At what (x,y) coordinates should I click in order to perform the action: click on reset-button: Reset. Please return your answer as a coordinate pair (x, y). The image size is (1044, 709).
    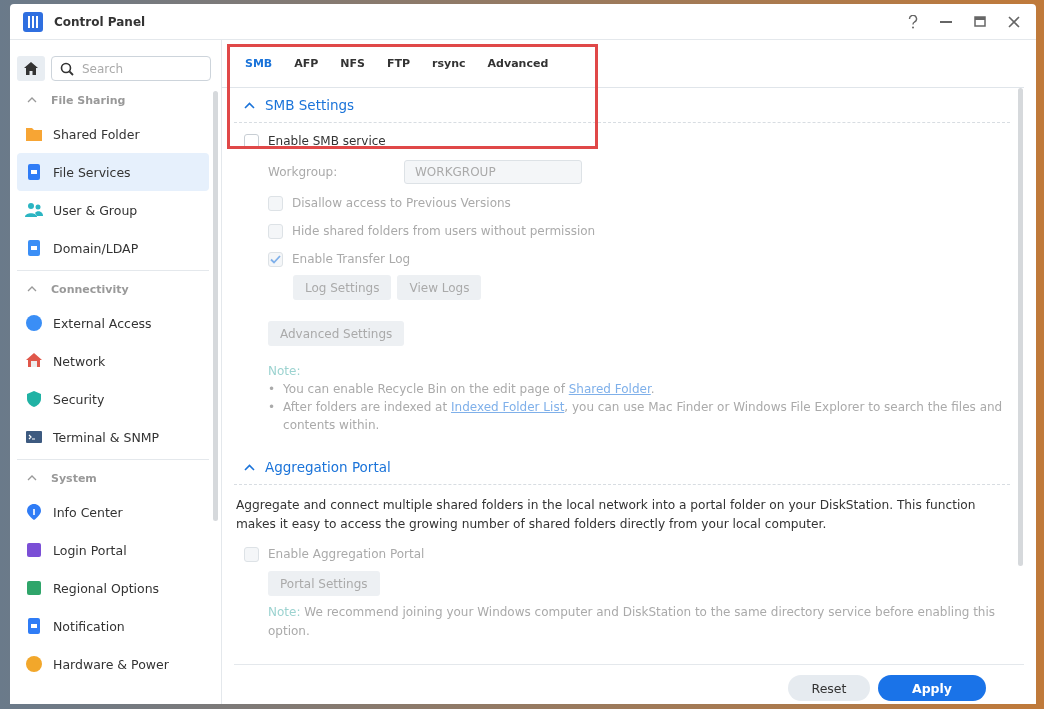
    Looking at the image, I should click on (829, 688).